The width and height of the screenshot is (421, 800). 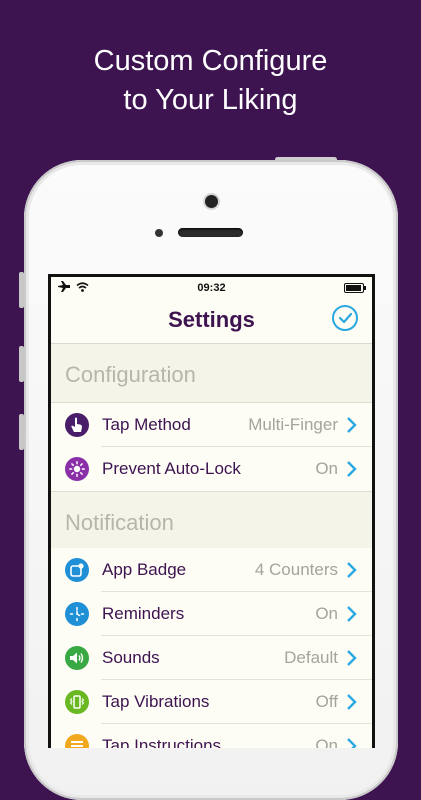 I want to click on clock-icon, so click(x=77, y=614).